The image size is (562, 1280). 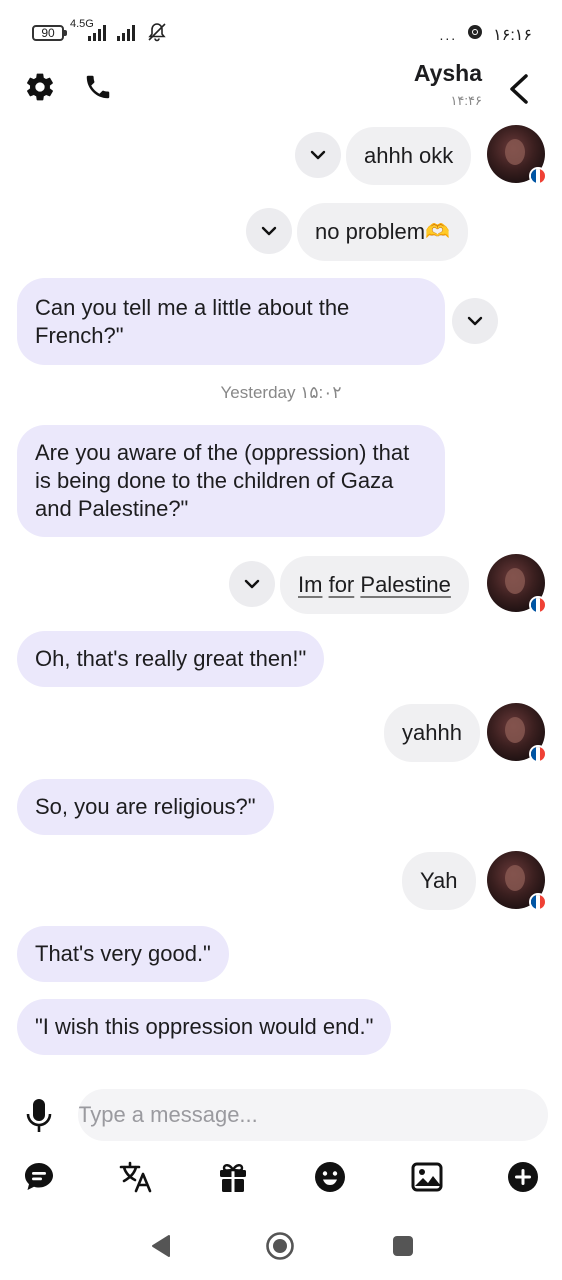 What do you see at coordinates (447, 73) in the screenshot?
I see `contact-name: Aysha` at bounding box center [447, 73].